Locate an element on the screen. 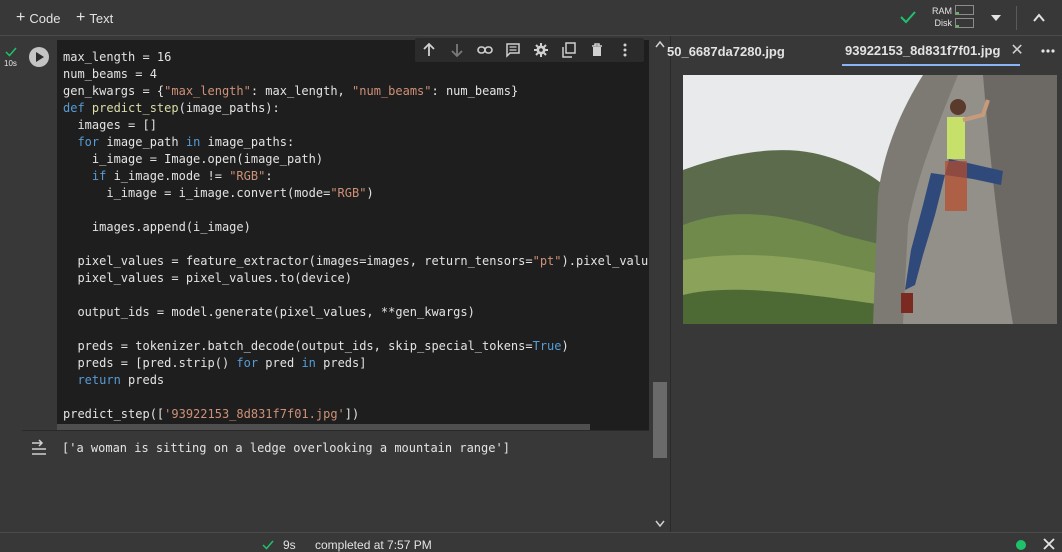 The image size is (1062, 552). code-token: def is located at coordinates (77, 108).